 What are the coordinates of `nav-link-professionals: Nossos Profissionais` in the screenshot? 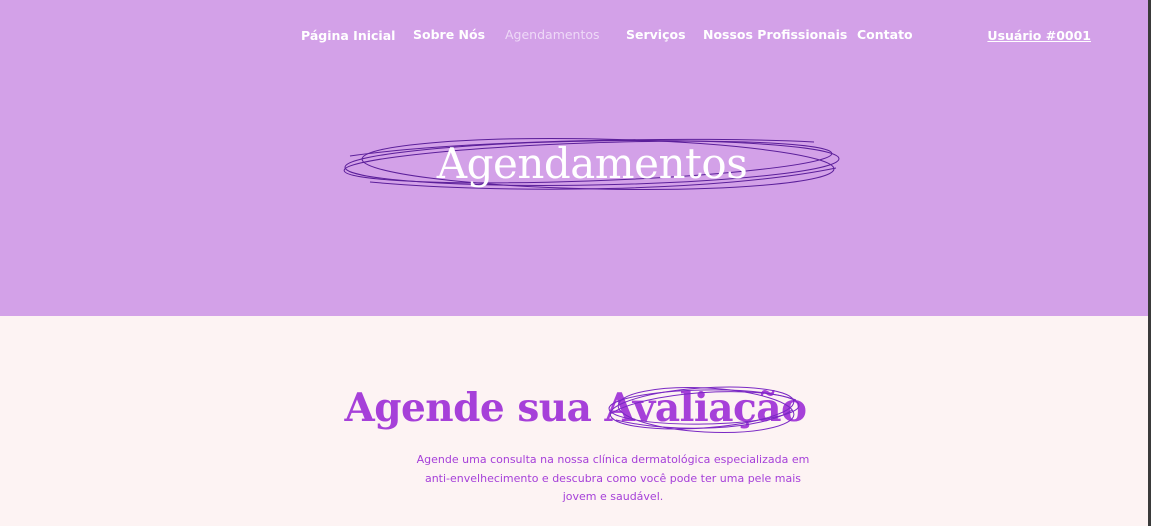 It's located at (775, 34).